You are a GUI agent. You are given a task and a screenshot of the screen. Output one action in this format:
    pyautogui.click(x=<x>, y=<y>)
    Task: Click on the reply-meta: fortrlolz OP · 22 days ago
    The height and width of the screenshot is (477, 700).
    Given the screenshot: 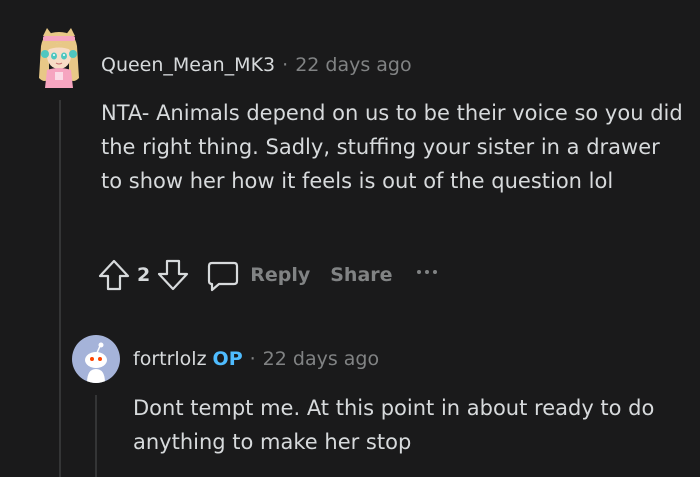 What is the action you would take?
    pyautogui.click(x=256, y=359)
    